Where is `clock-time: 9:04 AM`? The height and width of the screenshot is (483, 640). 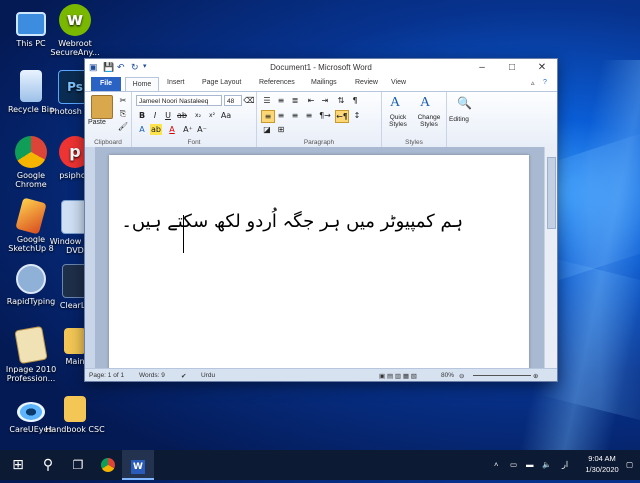
clock-time: 9:04 AM is located at coordinates (602, 458).